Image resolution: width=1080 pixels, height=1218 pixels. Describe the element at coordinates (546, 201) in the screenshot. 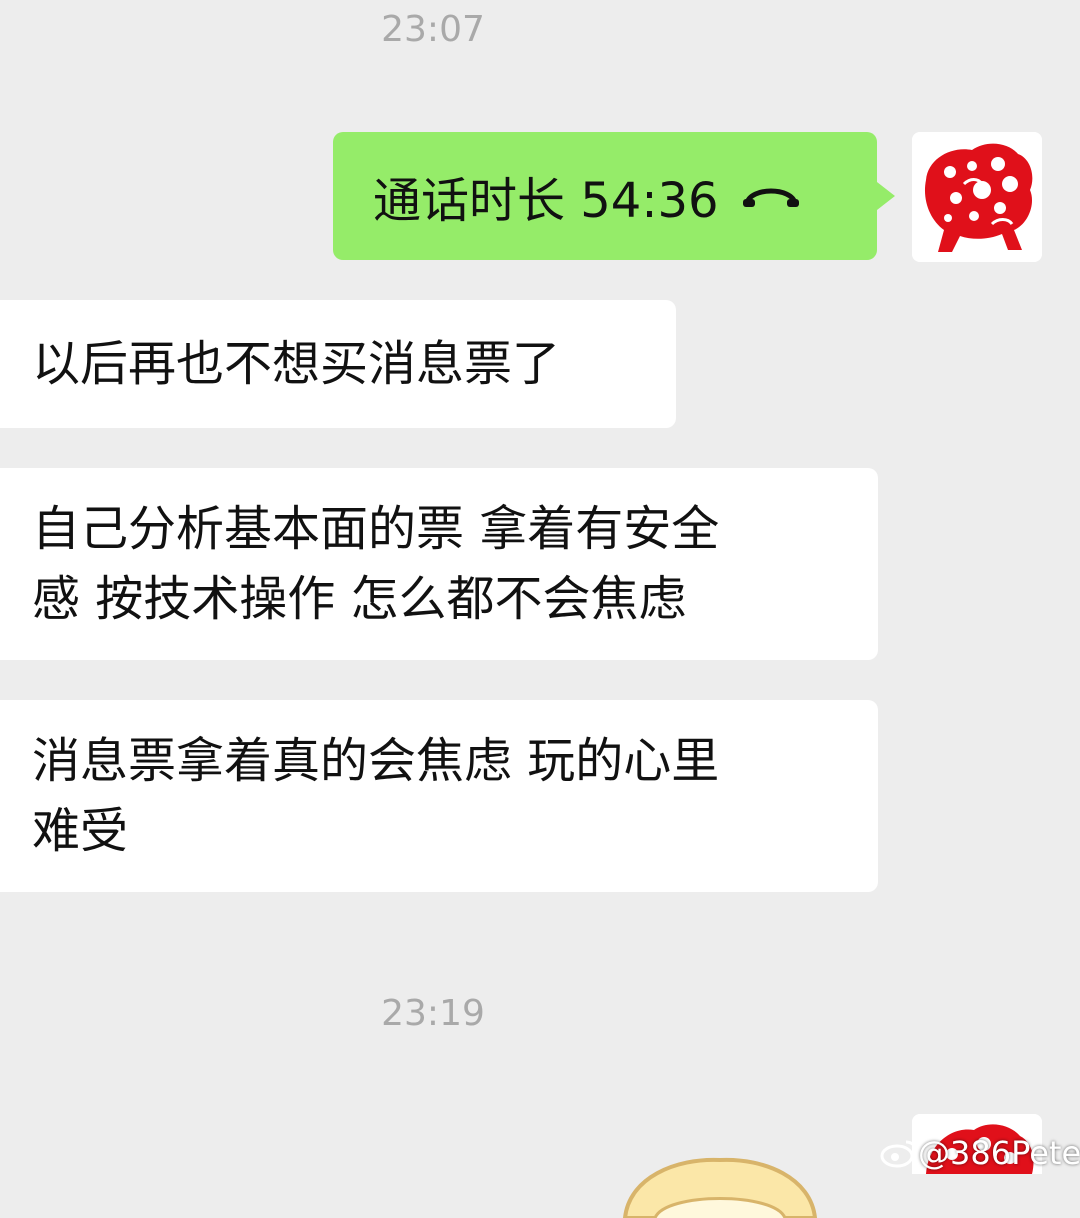

I see `call-duration-label: 通话时长 54:36` at that location.